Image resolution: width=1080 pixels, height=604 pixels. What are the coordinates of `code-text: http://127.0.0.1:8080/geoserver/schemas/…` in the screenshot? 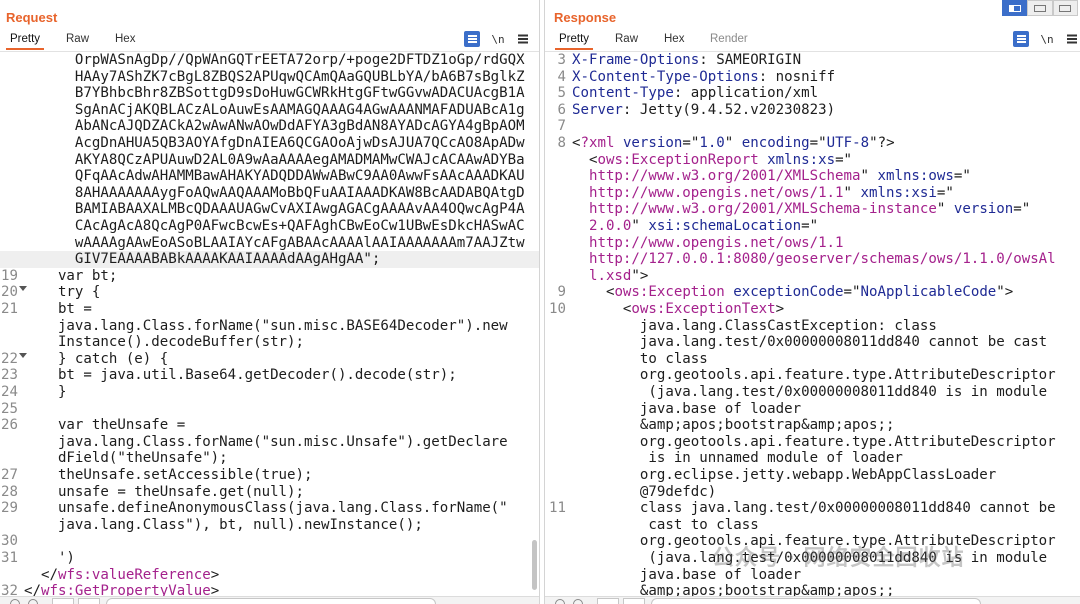 It's located at (814, 259).